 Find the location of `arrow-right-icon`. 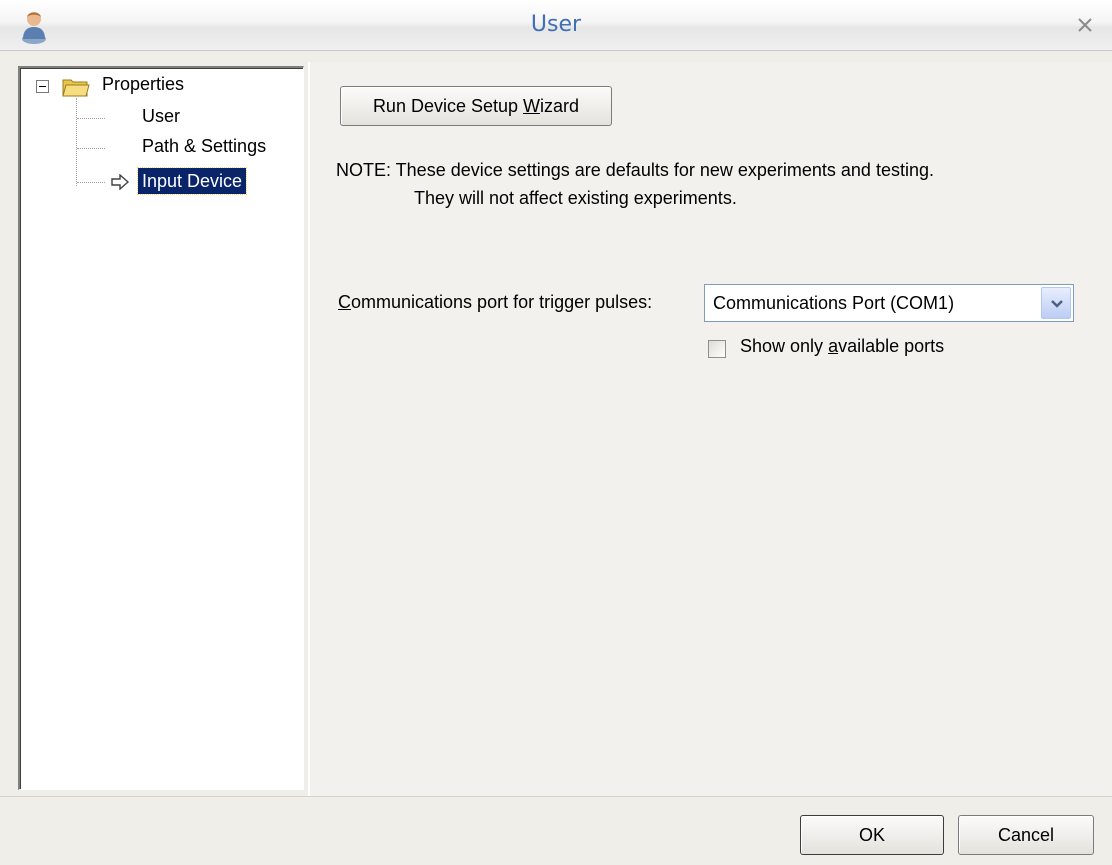

arrow-right-icon is located at coordinates (120, 182).